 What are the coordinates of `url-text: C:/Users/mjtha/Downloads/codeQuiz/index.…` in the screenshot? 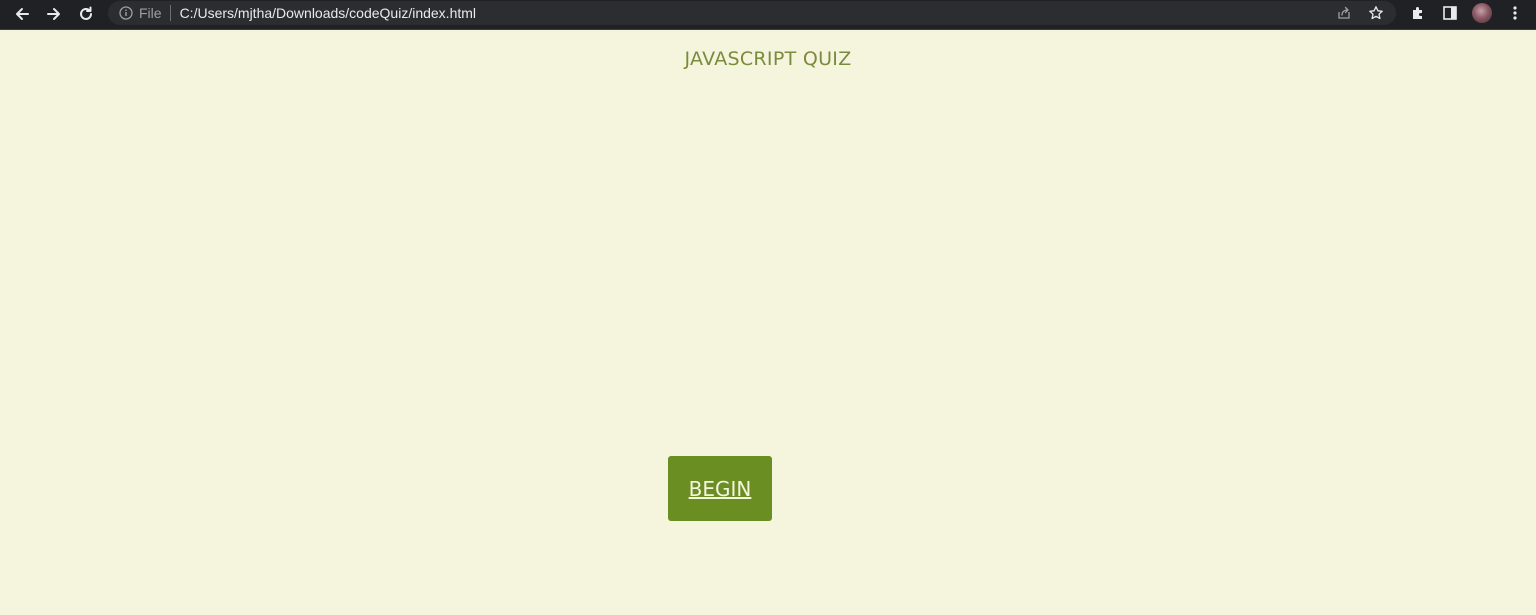 It's located at (328, 13).